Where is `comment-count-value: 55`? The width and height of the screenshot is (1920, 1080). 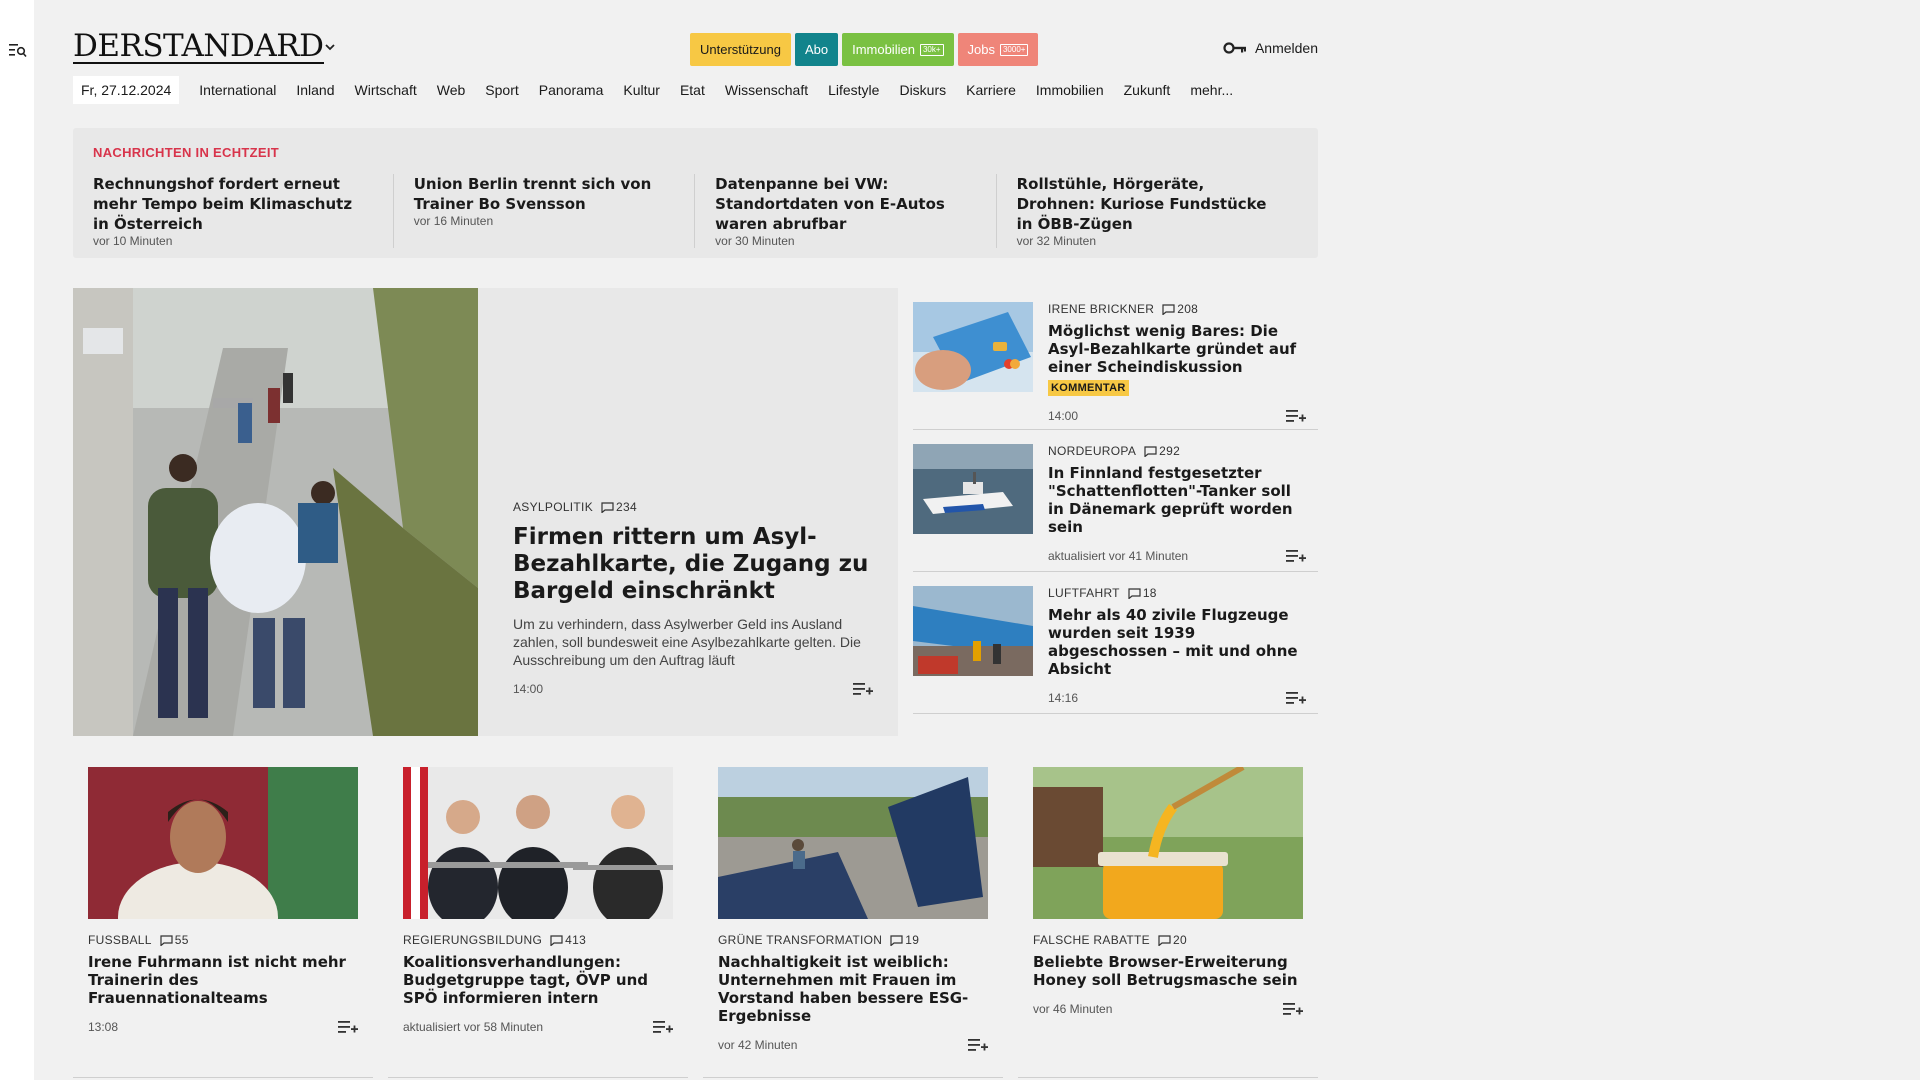
comment-count-value: 55 is located at coordinates (181, 940).